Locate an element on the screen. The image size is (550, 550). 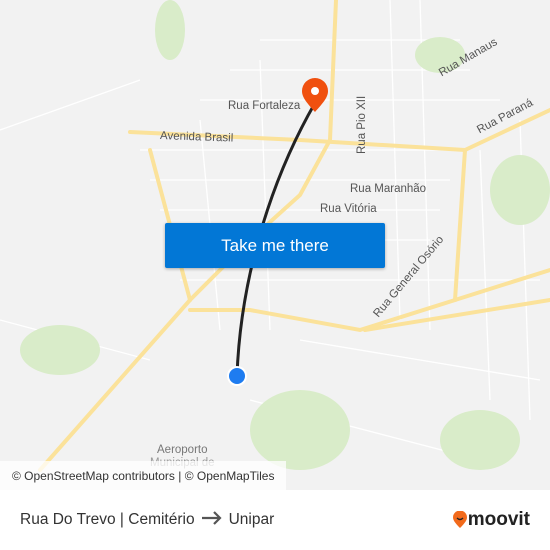
label-rua-vitoria: Rua Vitória is located at coordinates (348, 209).